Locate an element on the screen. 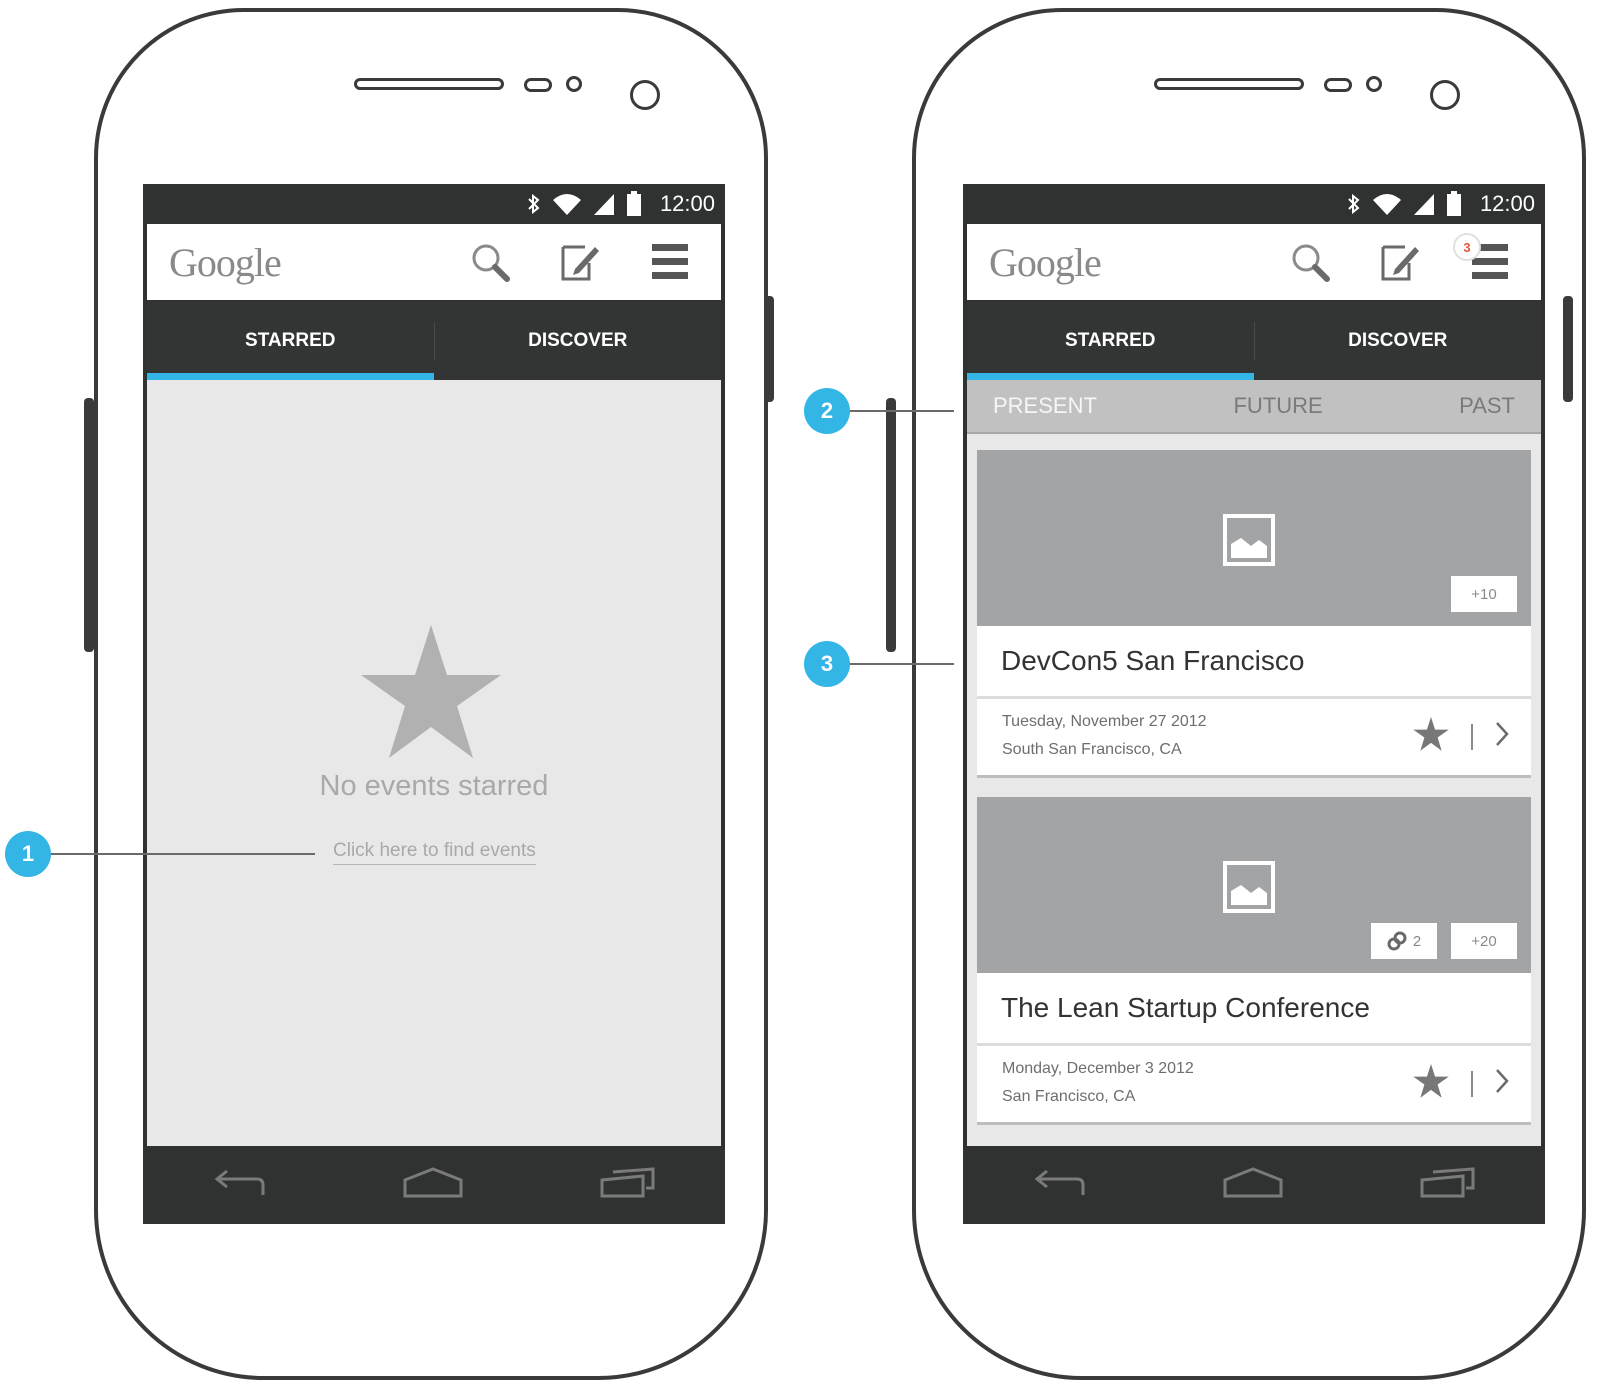  link-count: 2 is located at coordinates (1417, 941).